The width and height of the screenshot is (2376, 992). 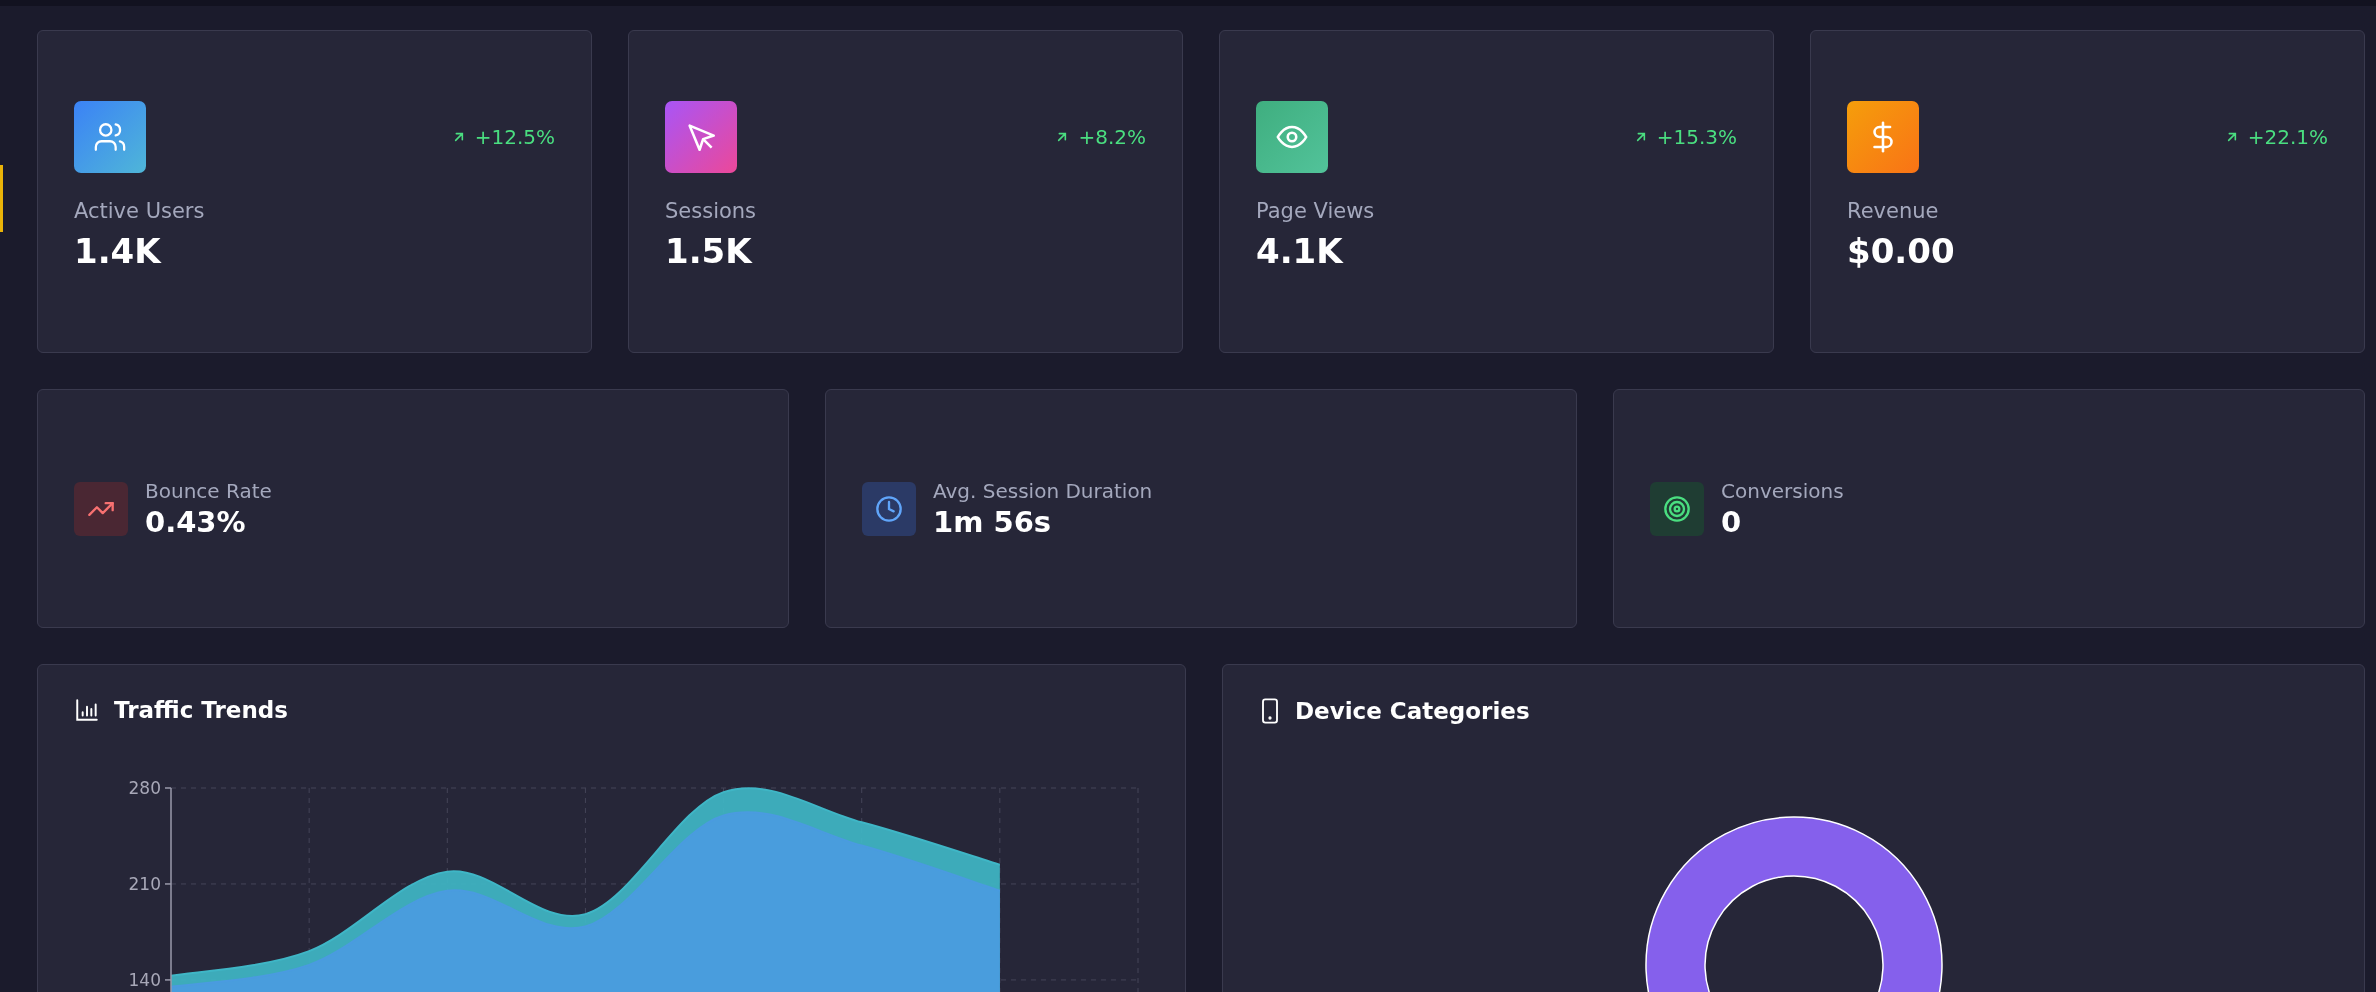 I want to click on y-tick-label: 280, so click(x=144, y=788).